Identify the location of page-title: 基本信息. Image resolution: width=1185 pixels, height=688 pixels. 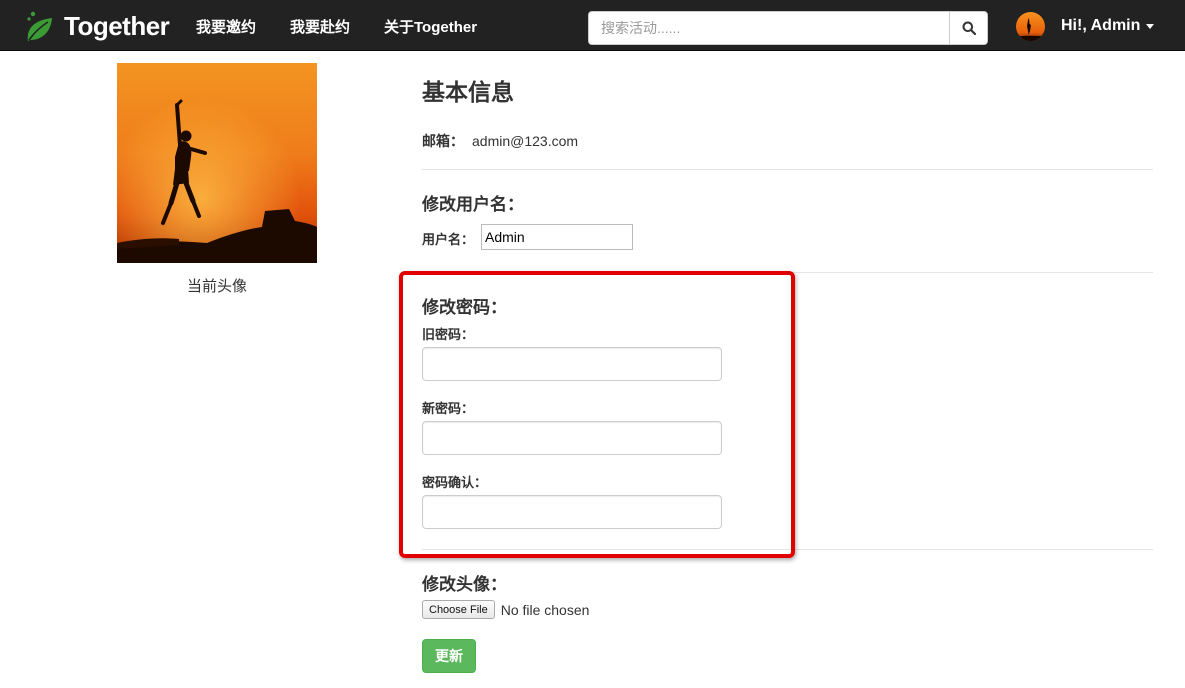
(468, 92).